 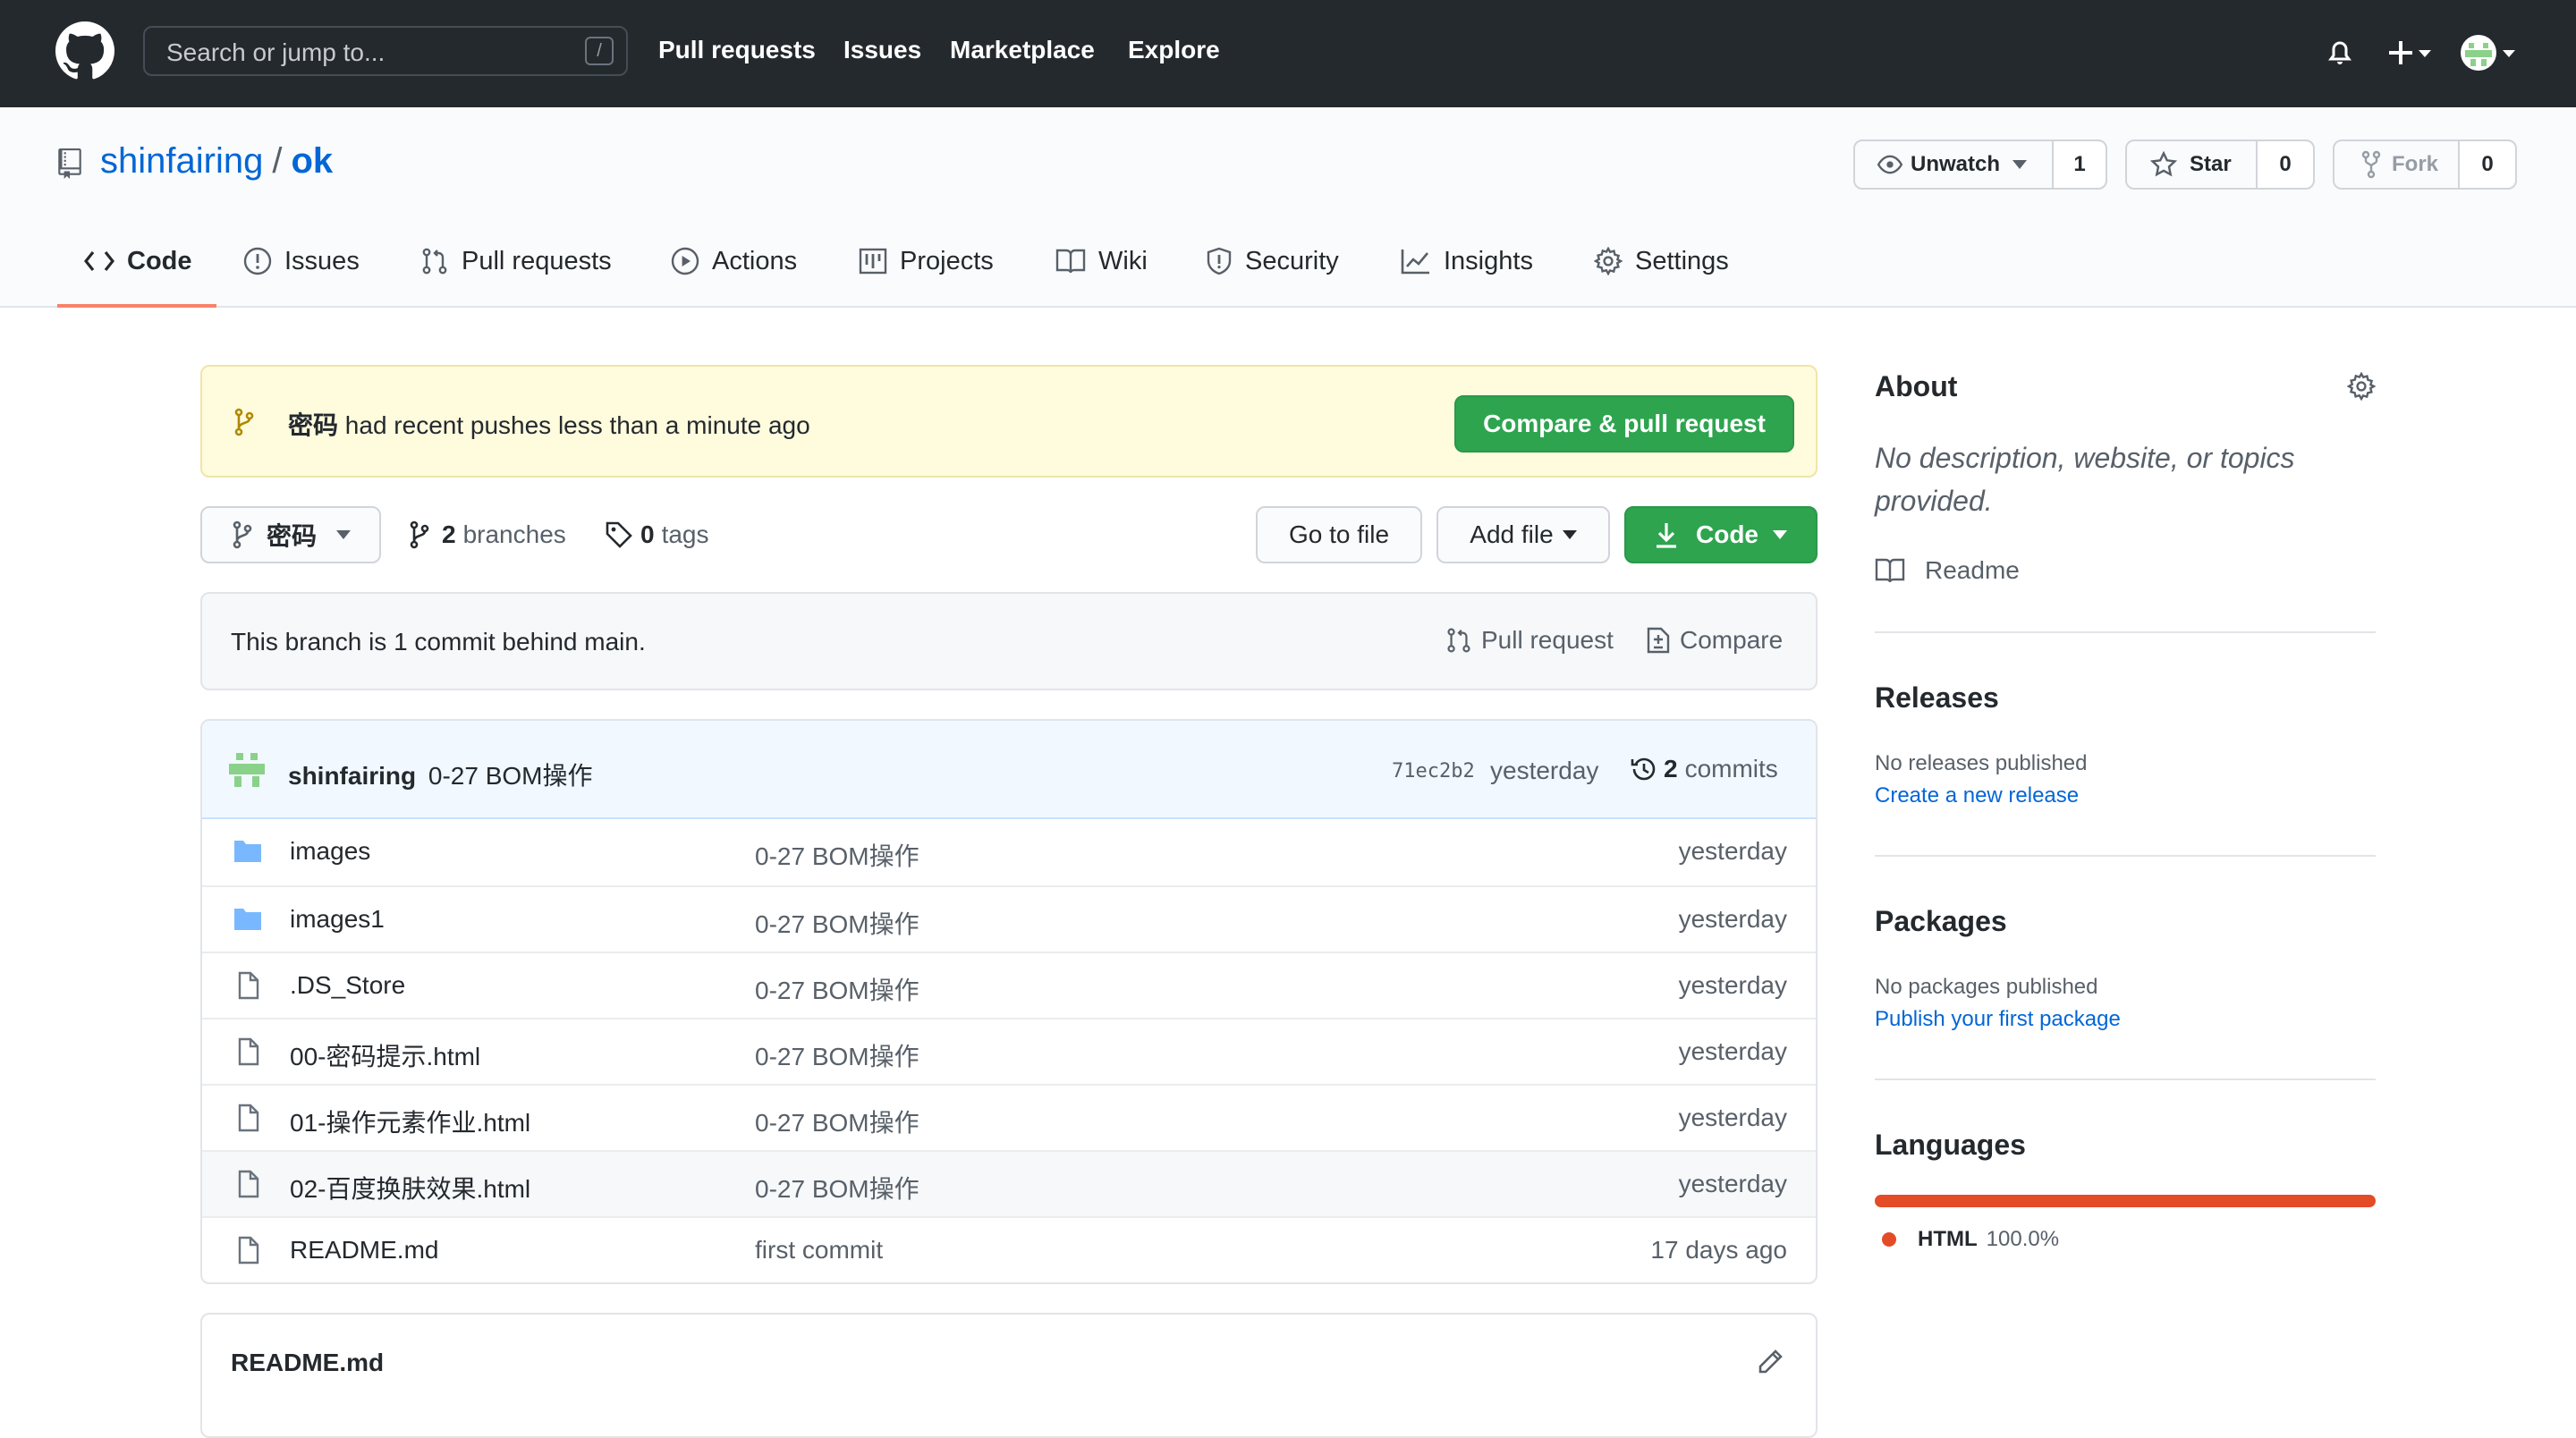 What do you see at coordinates (1009, 1117) in the screenshot?
I see `file-row: 01-操作元素作业.html 0-27 BOM操作 yesterday` at bounding box center [1009, 1117].